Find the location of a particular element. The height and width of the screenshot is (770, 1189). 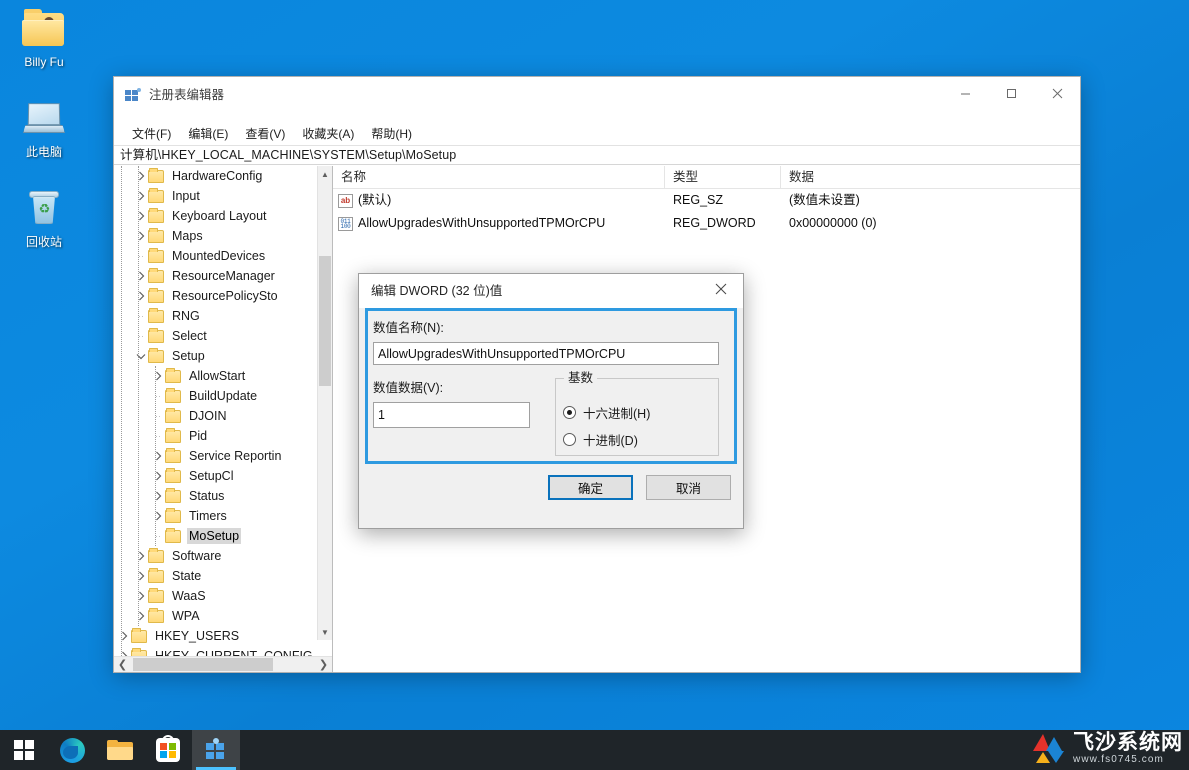

close-button is located at coordinates (1057, 93).